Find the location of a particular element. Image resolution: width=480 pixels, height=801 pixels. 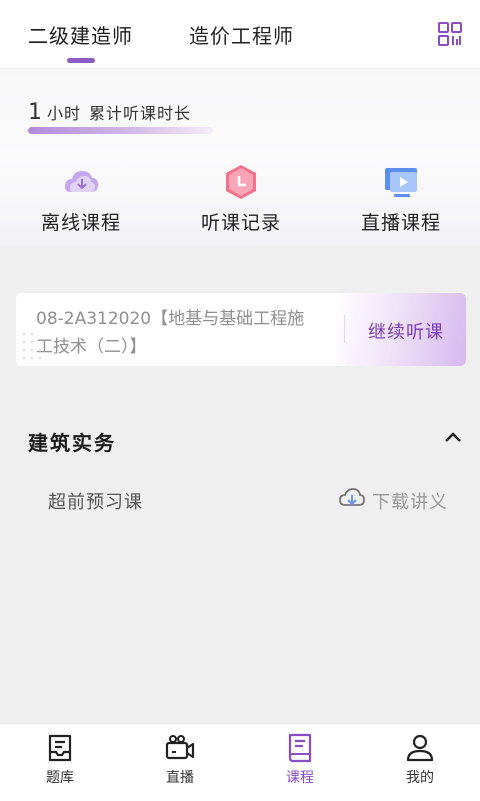

tab-cost-engineer: 造价工程师 is located at coordinates (241, 34).